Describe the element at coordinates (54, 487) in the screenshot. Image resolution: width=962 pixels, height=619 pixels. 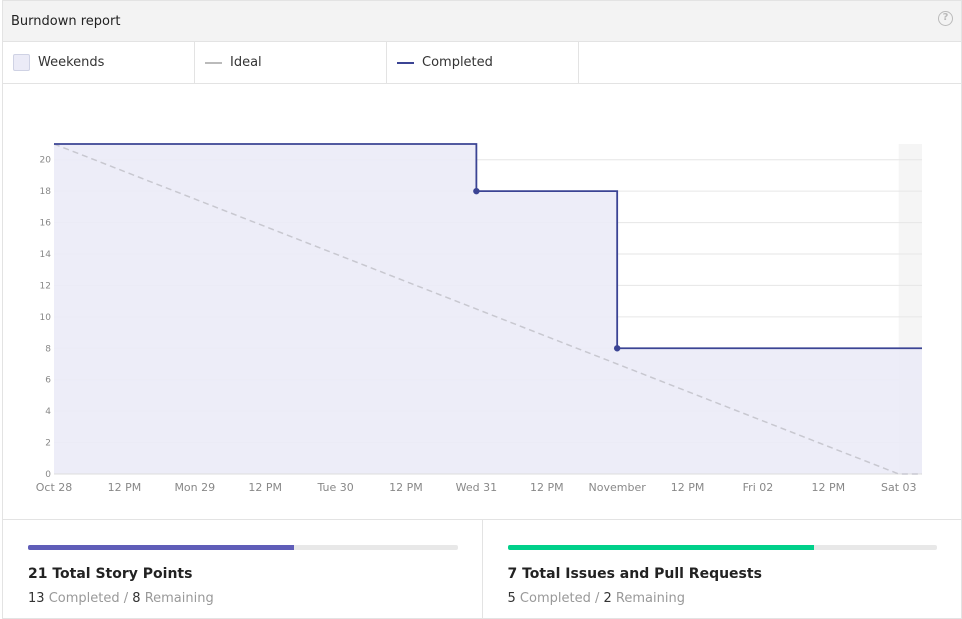
I see `x-tick-label: Oct 28` at that location.